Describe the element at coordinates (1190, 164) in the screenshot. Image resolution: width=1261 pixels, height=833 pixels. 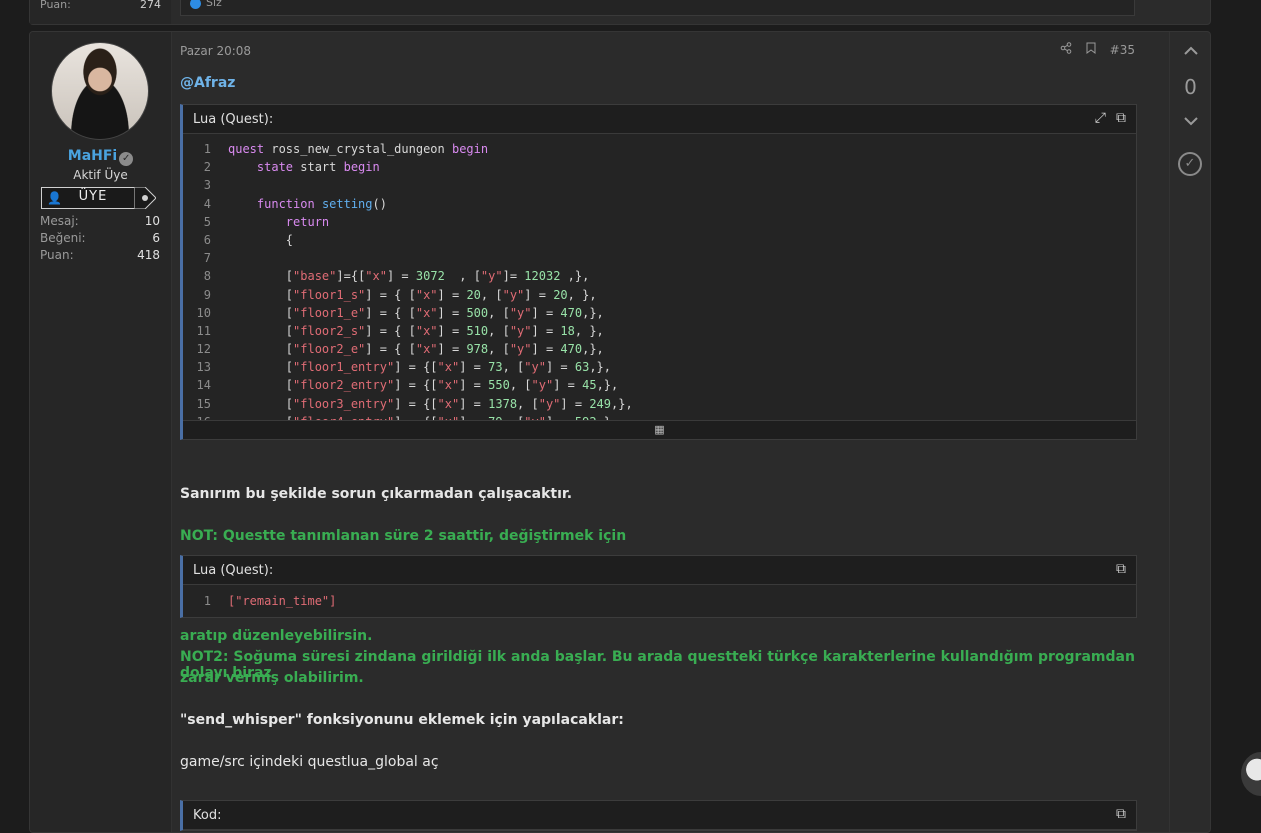
I see `accept-solution-icon: ✓` at that location.